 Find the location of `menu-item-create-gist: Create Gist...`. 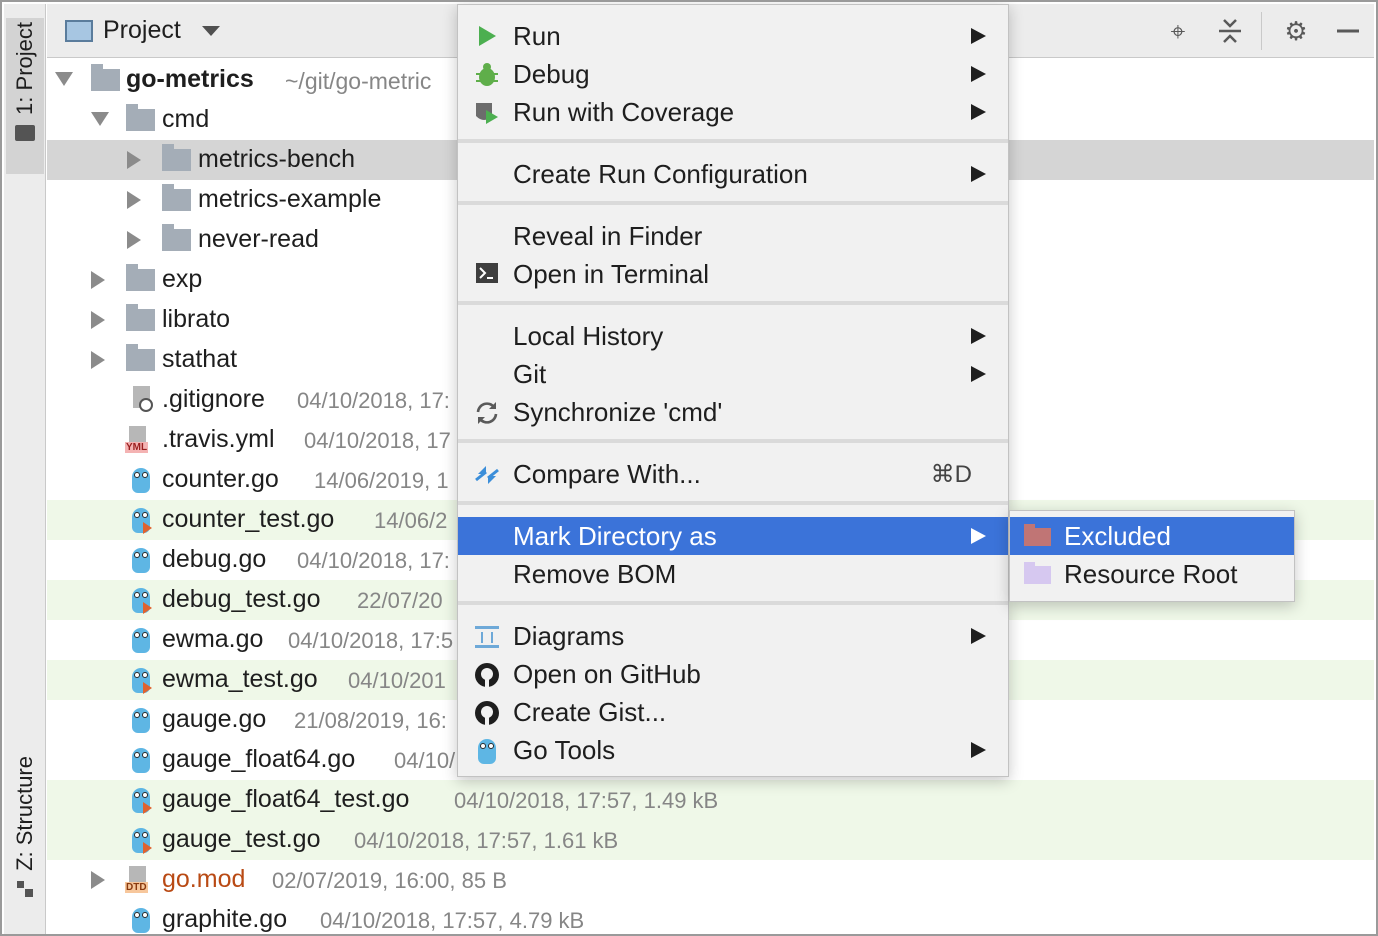

menu-item-create-gist: Create Gist... is located at coordinates (733, 712).